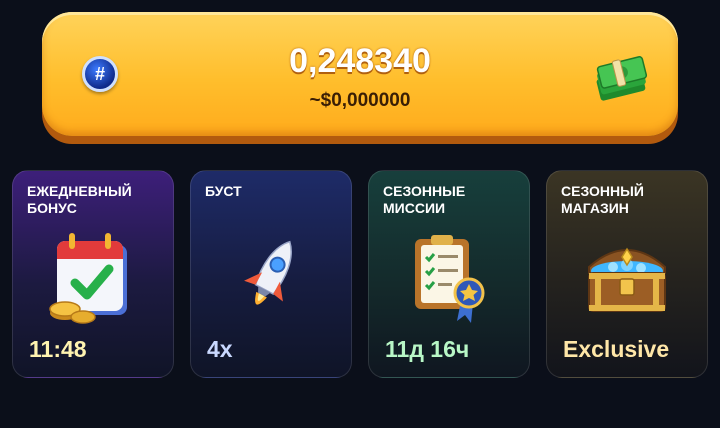 Image resolution: width=720 pixels, height=428 pixels. Describe the element at coordinates (268, 272) in the screenshot. I see `rocket-icon` at that location.